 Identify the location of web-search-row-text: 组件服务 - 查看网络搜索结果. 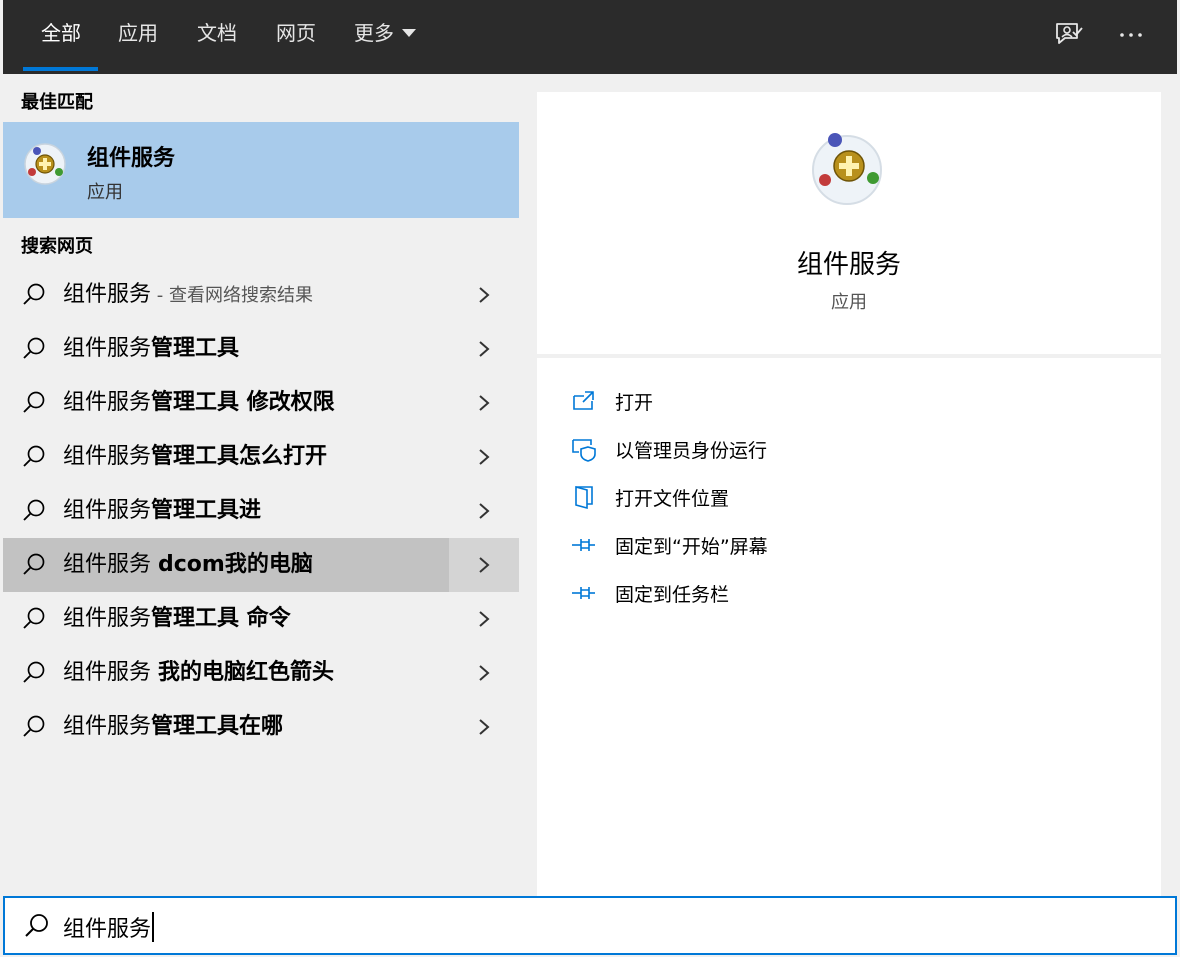
(188, 295).